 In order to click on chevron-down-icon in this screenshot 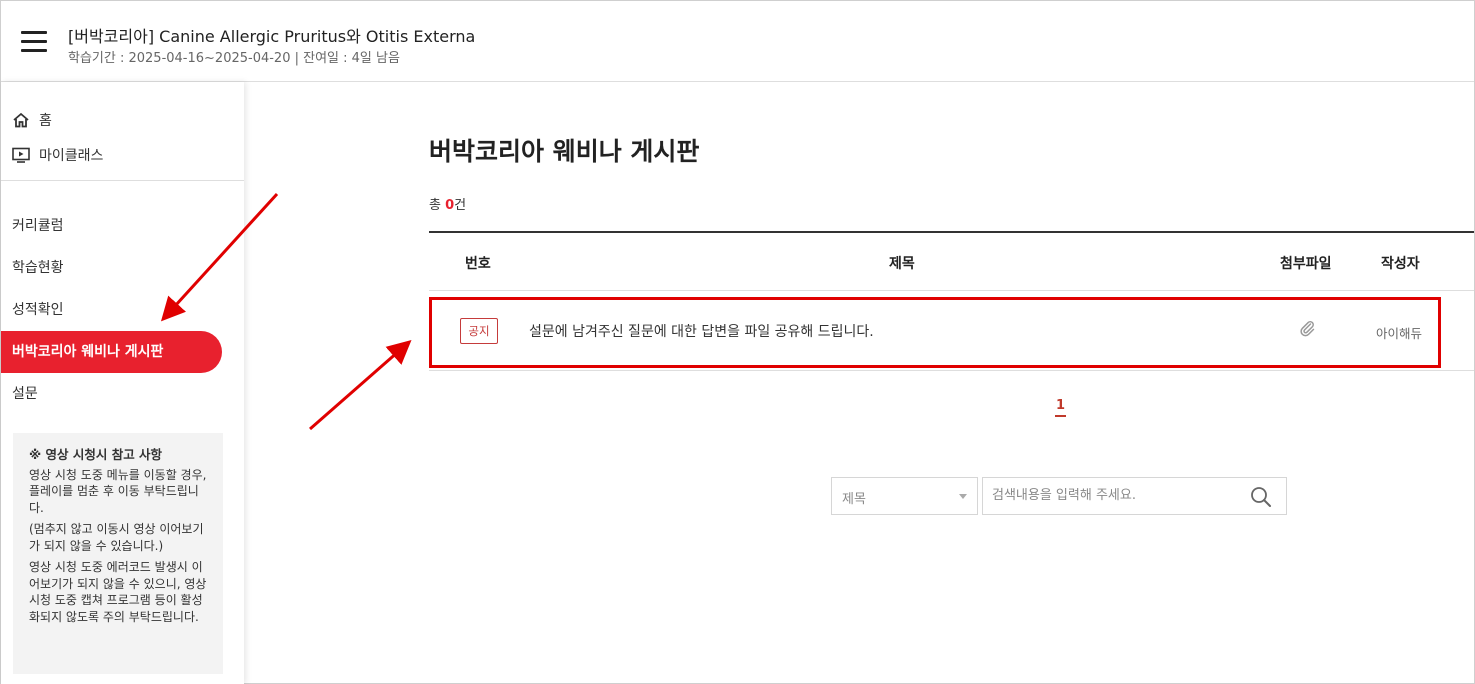, I will do `click(963, 496)`.